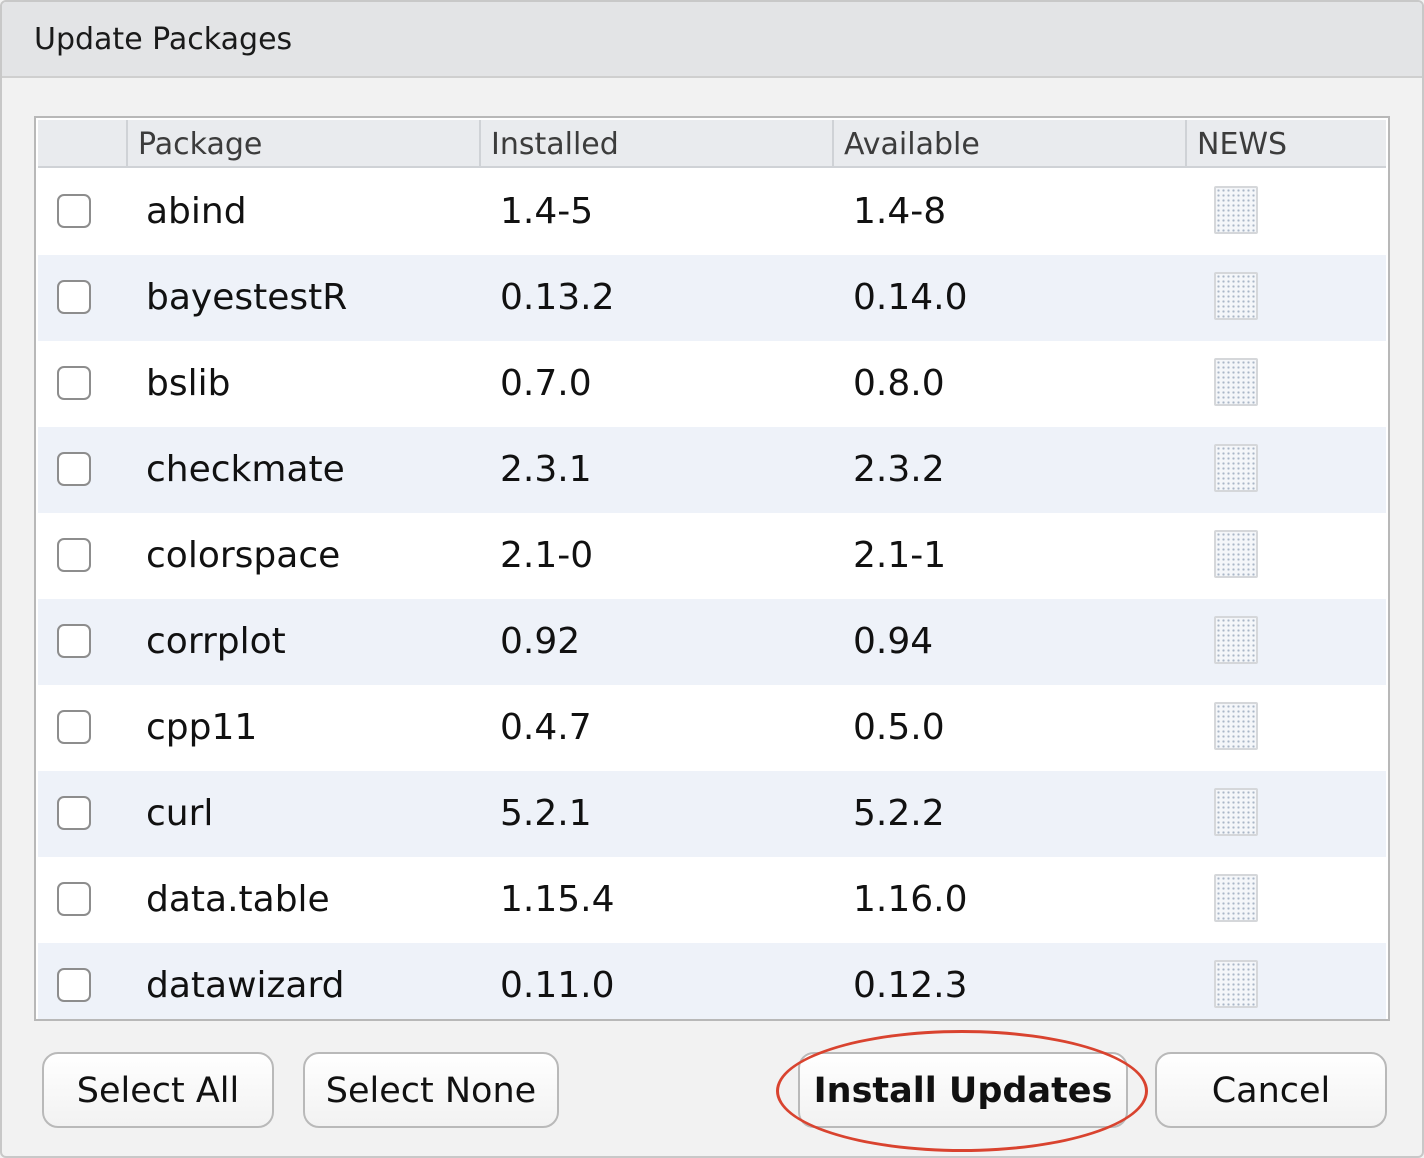 Image resolution: width=1424 pixels, height=1158 pixels. Describe the element at coordinates (546, 469) in the screenshot. I see `installed-version-cell: 2.3.1` at that location.